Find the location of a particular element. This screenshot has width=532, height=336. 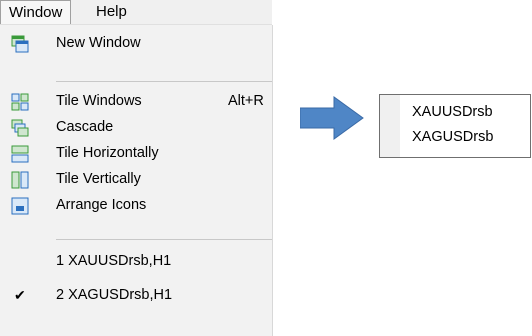

menu-item-label: Tile Vertically is located at coordinates (98, 179).